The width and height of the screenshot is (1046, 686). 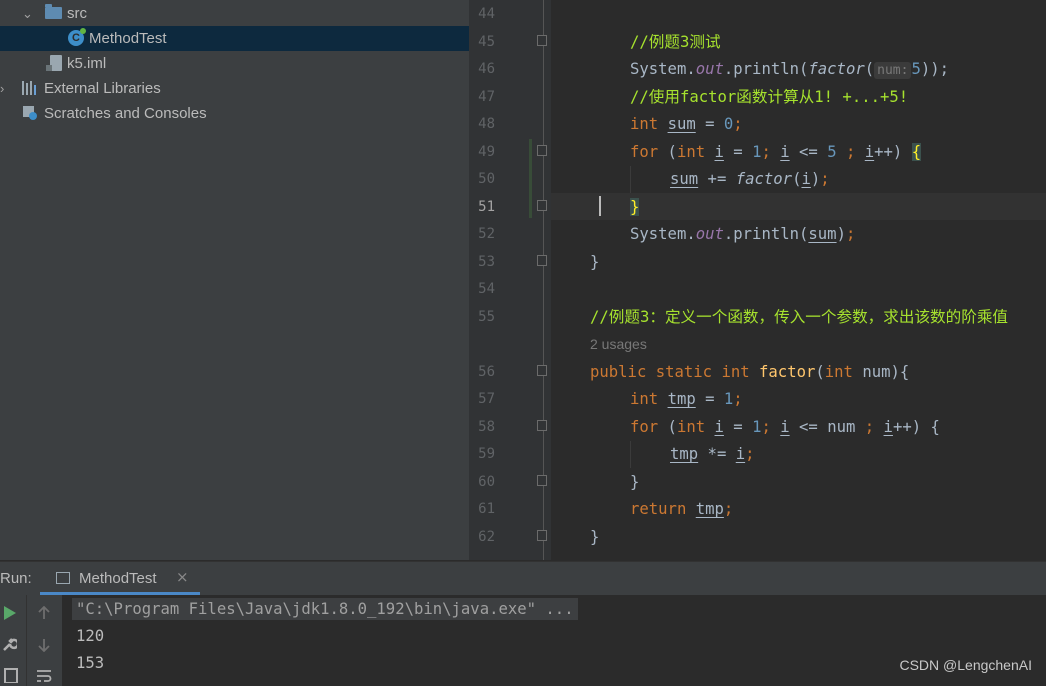 I want to click on code-line-52: System.out.println(sum);, so click(x=743, y=234).